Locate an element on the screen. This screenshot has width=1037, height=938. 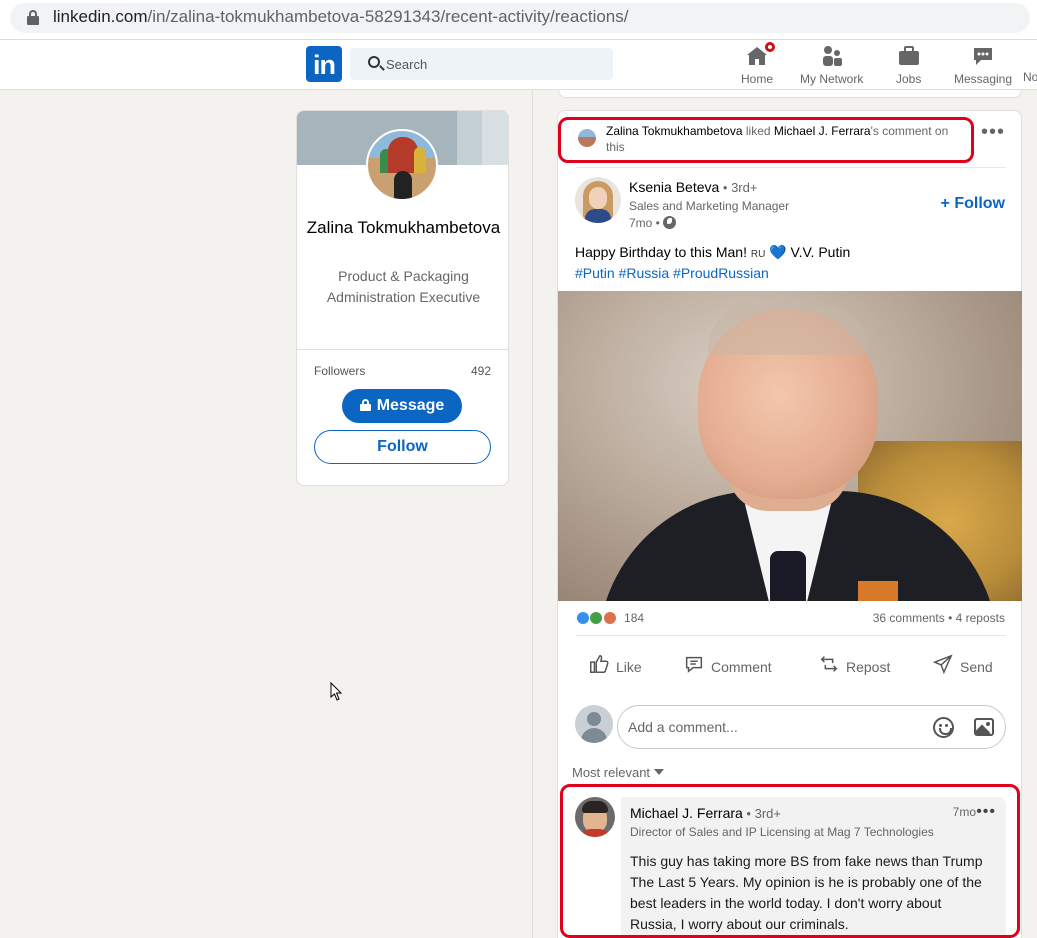
nav-home: Home is located at coordinates (759, 63).